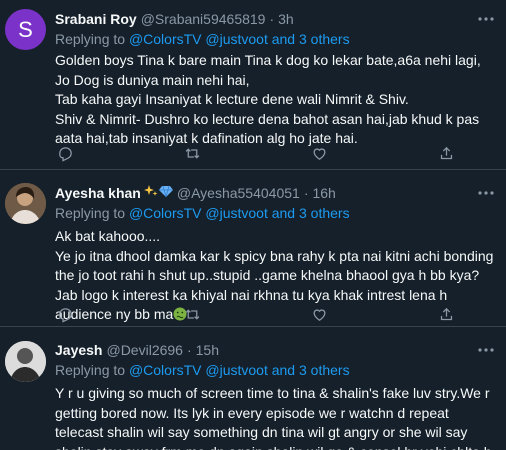 The height and width of the screenshot is (450, 506). What do you see at coordinates (286, 19) in the screenshot?
I see `tweet-time: 3h` at bounding box center [286, 19].